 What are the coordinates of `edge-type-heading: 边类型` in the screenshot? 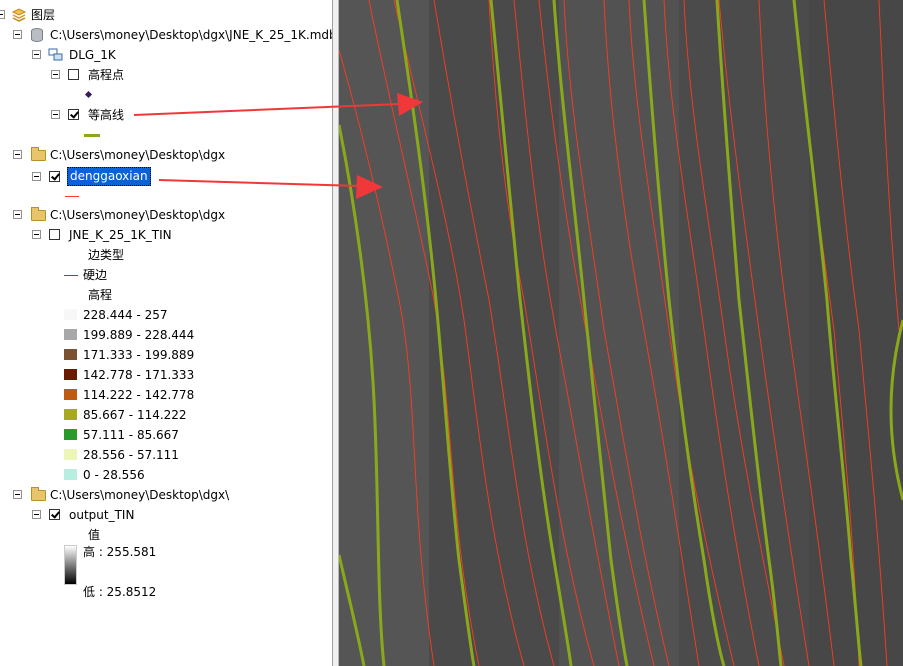 It's located at (106, 255).